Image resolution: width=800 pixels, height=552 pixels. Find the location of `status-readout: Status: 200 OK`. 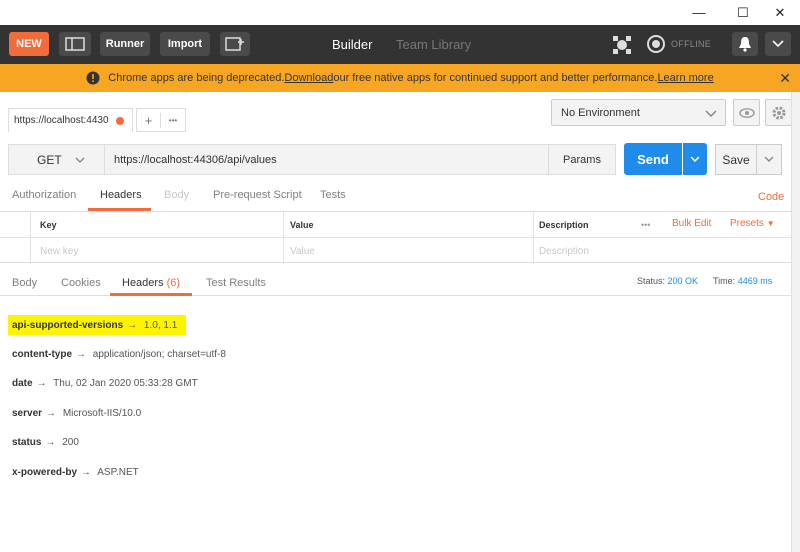

status-readout: Status: 200 OK is located at coordinates (667, 281).